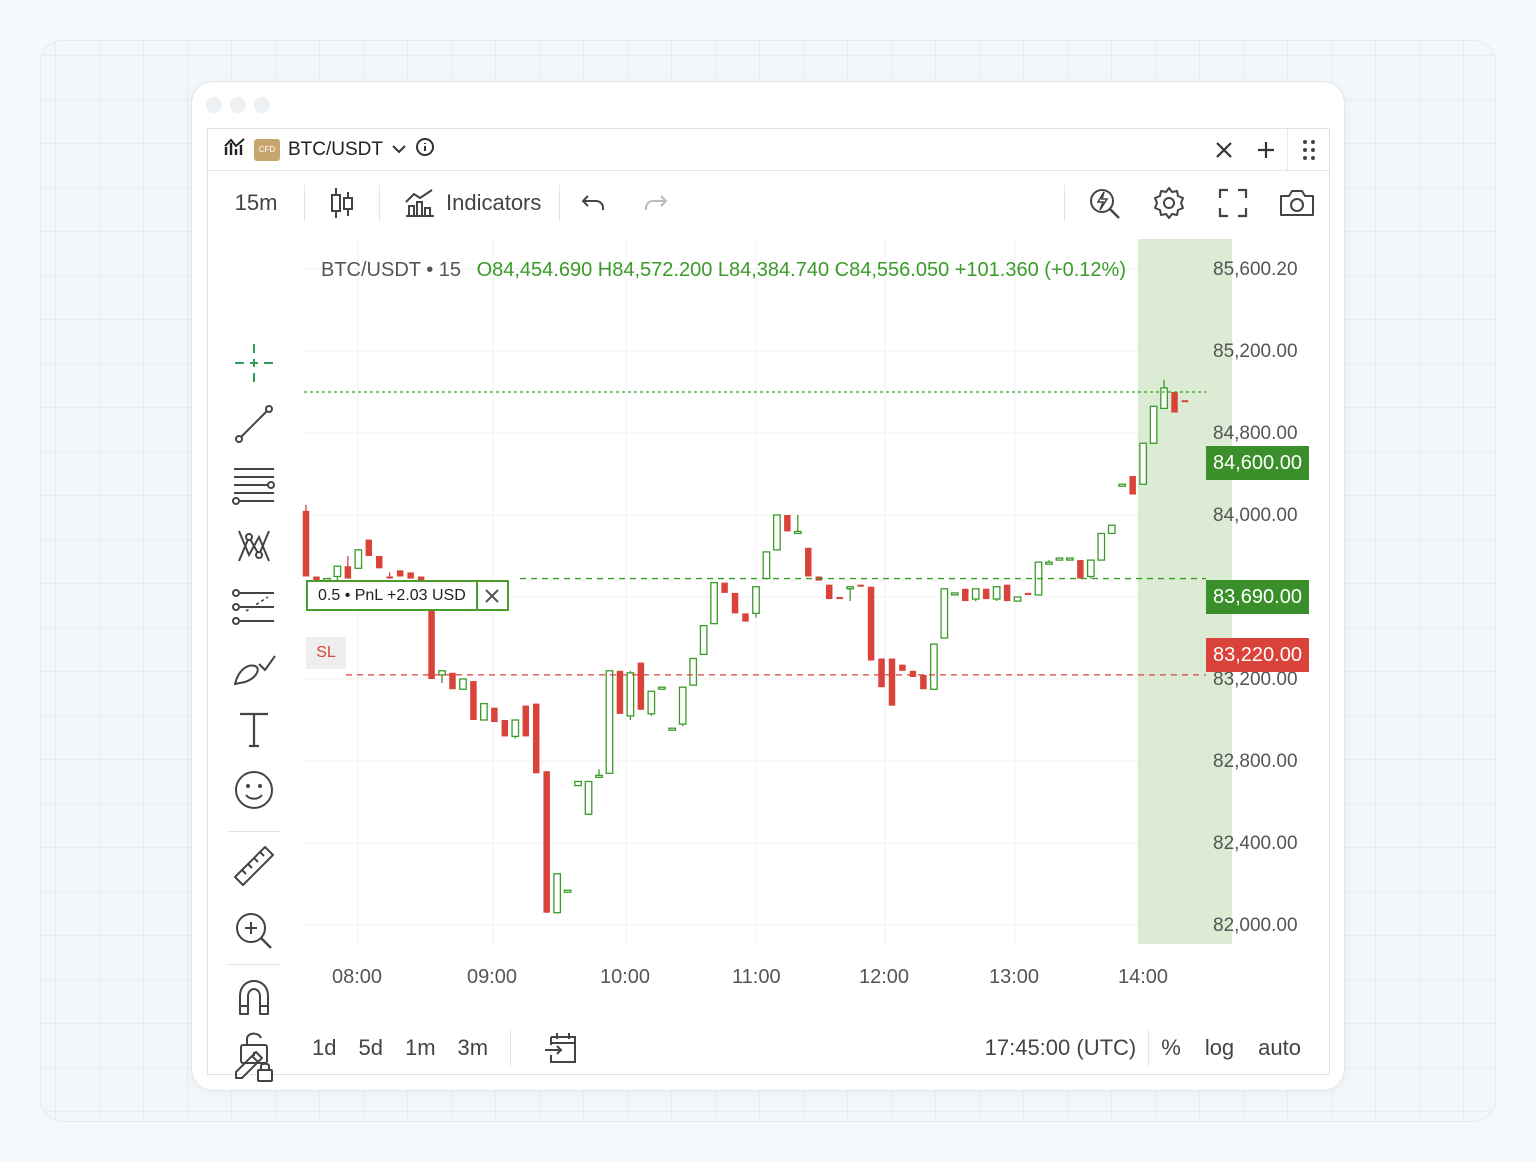 The height and width of the screenshot is (1162, 1536). Describe the element at coordinates (238, 105) in the screenshot. I see `window-minimize-dot` at that location.